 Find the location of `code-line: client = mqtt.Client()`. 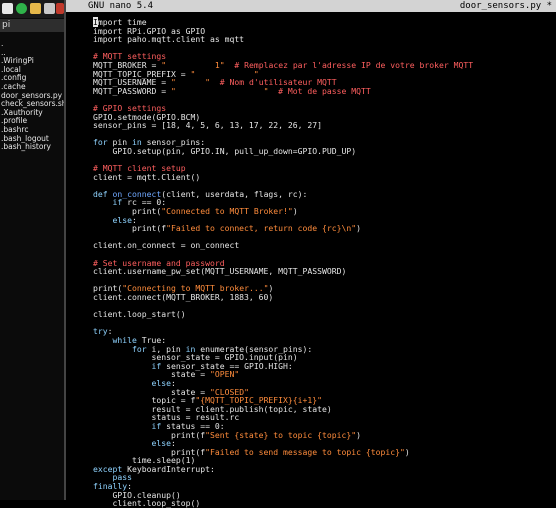

code-line: client = mqtt.Client() is located at coordinates (283, 176).